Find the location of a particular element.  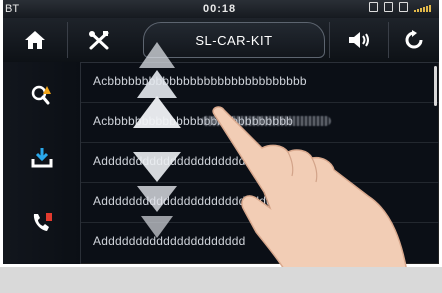

contact-name: Acbbbbbbbbbbbbbbbbbbbbbbbbbbbbb is located at coordinates (200, 81).